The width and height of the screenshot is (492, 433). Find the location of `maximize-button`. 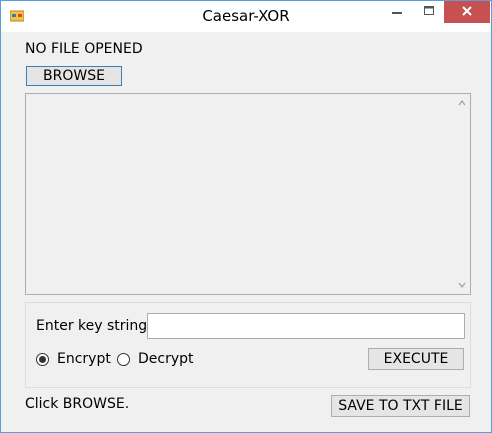

maximize-button is located at coordinates (429, 12).